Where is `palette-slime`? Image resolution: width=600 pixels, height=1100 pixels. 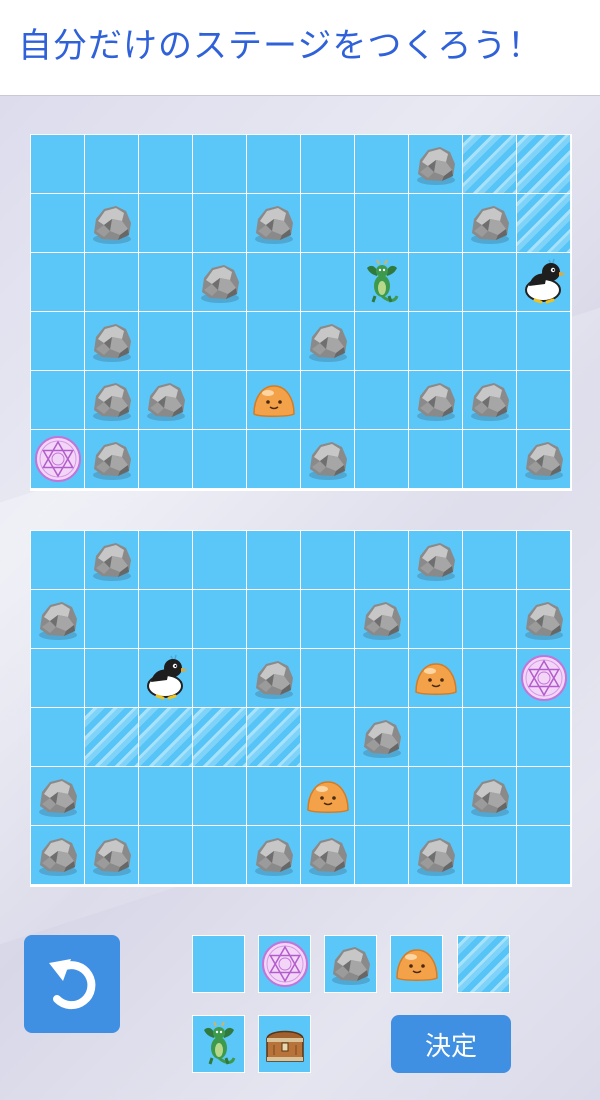
palette-slime is located at coordinates (416, 964).